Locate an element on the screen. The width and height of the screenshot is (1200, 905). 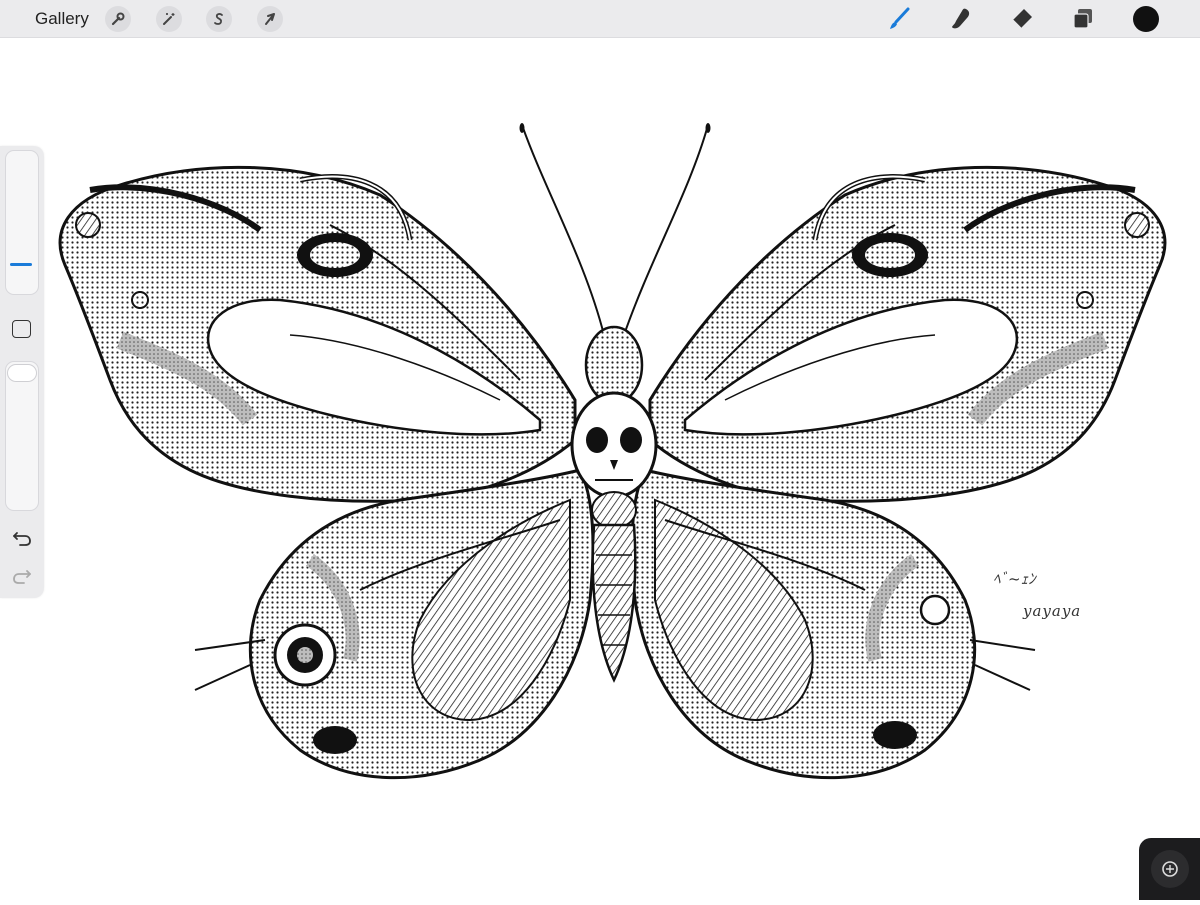
eraser-button is located at coordinates (1022, 19).